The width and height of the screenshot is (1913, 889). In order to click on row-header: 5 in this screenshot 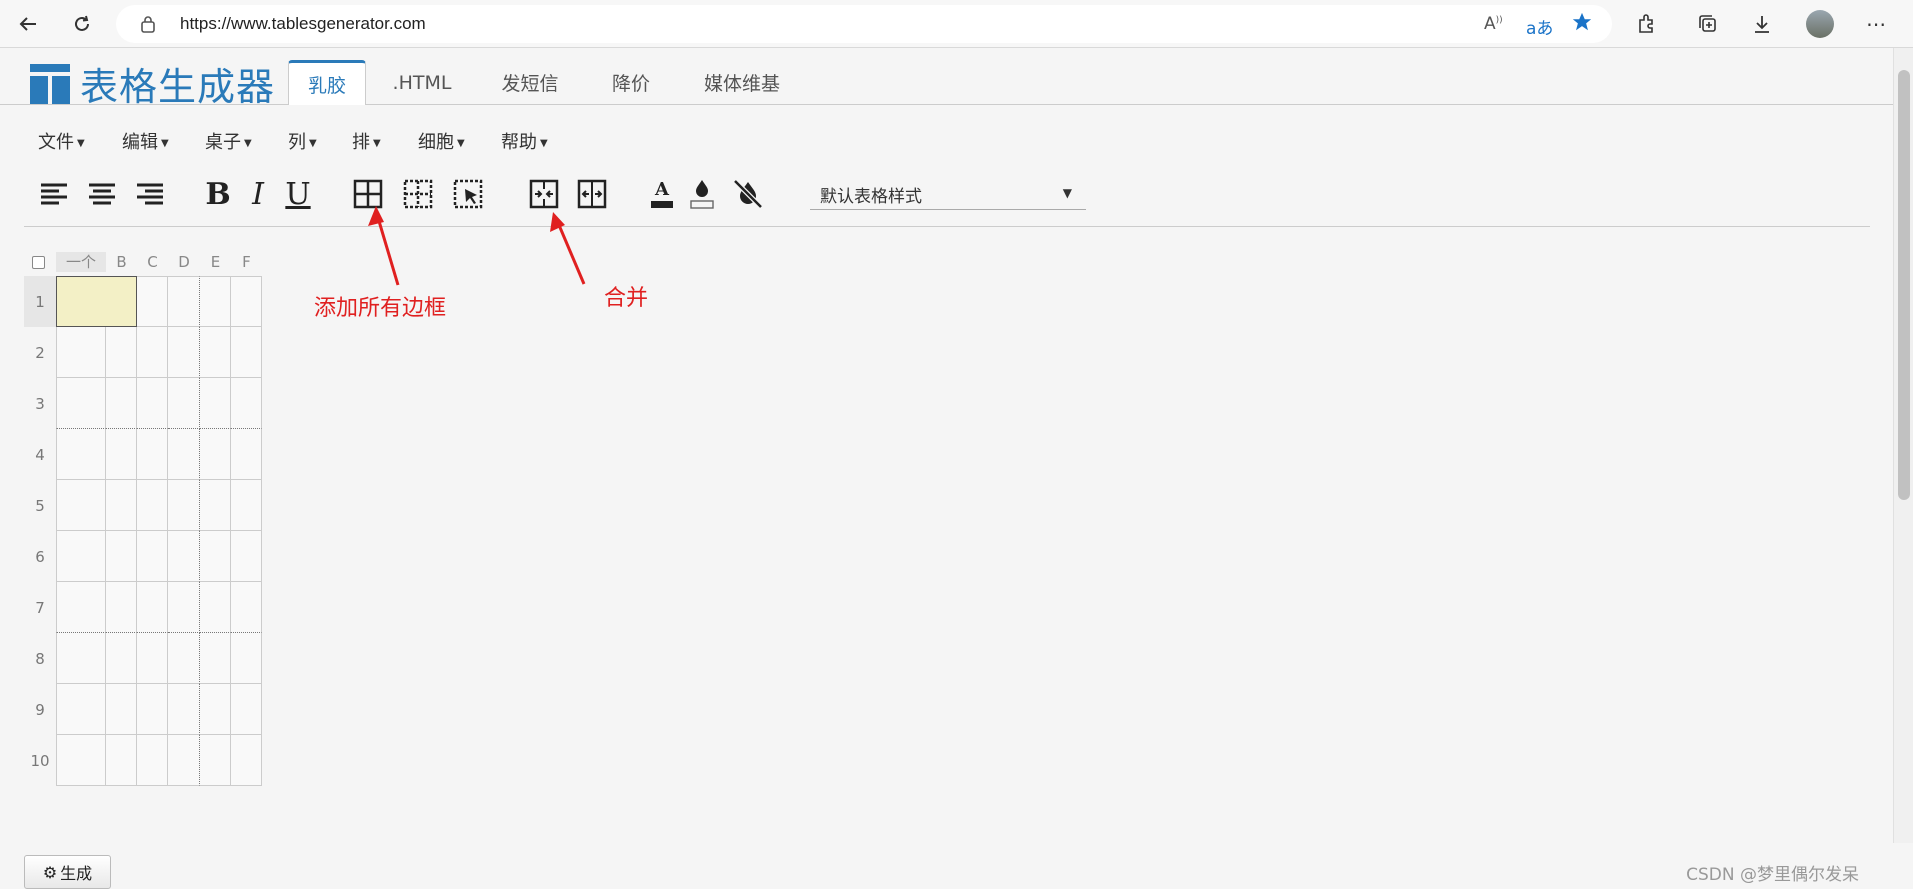, I will do `click(40, 505)`.